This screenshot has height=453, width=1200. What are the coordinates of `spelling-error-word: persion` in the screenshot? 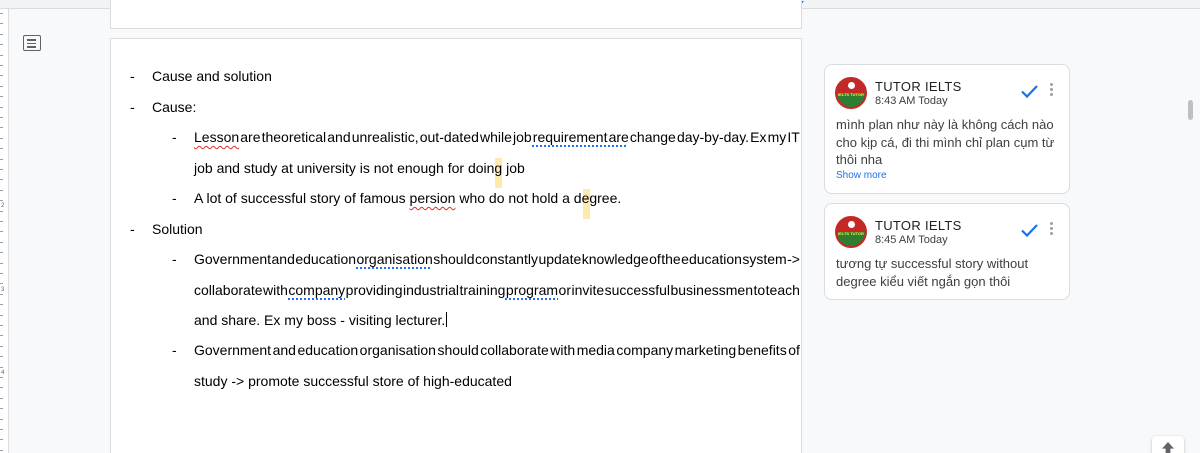 It's located at (433, 198).